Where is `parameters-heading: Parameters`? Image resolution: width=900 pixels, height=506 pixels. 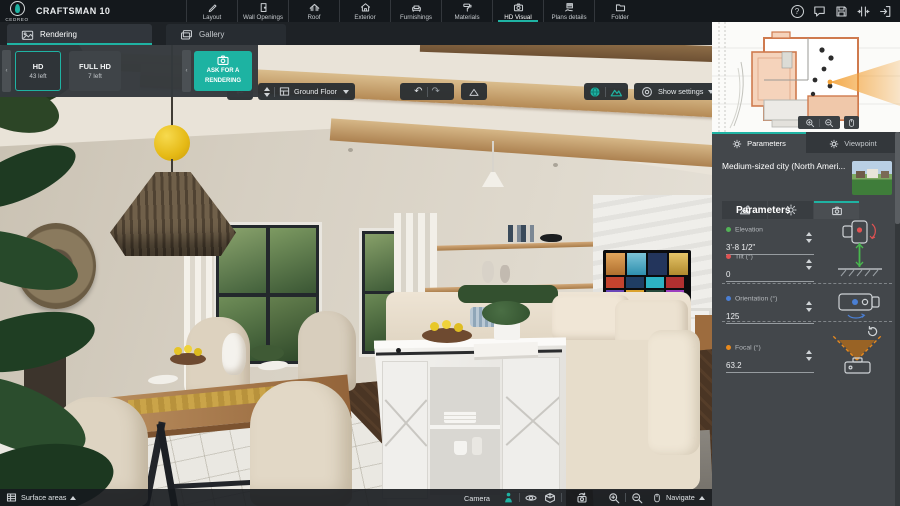
parameters-heading: Parameters is located at coordinates (763, 210).